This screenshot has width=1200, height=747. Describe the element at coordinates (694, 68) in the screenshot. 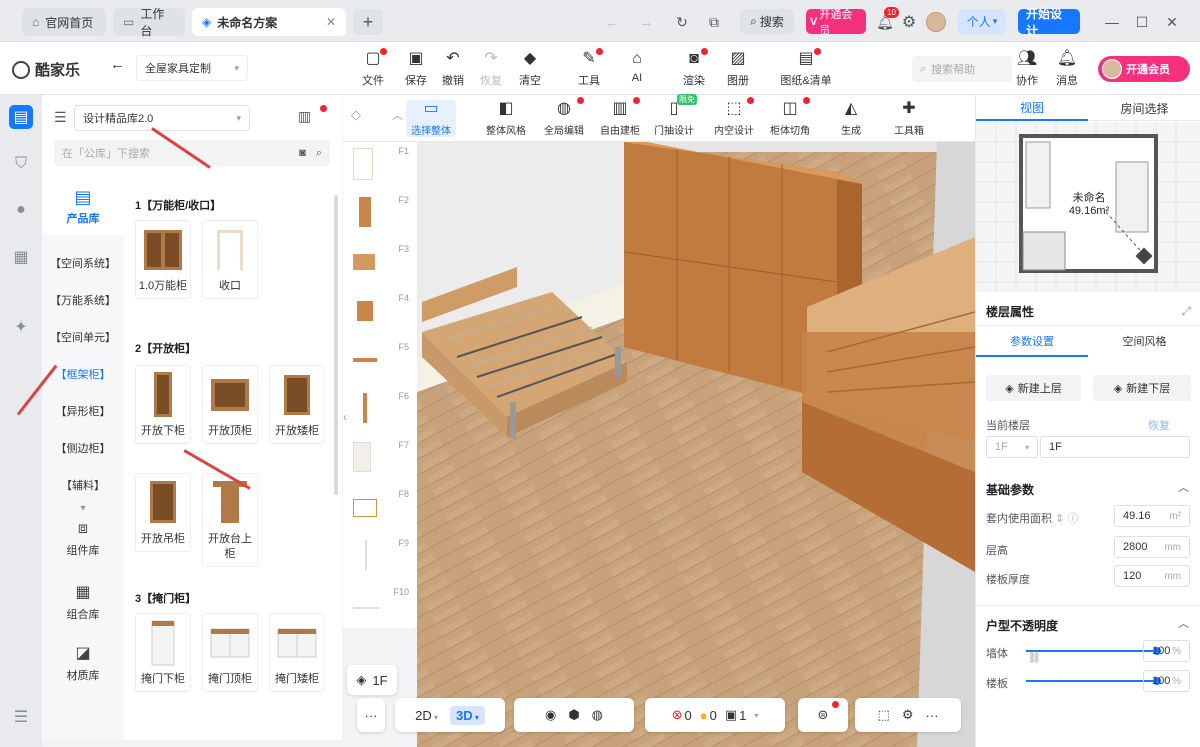

I see `toolbar-camera-button: ◙ 渲染` at that location.